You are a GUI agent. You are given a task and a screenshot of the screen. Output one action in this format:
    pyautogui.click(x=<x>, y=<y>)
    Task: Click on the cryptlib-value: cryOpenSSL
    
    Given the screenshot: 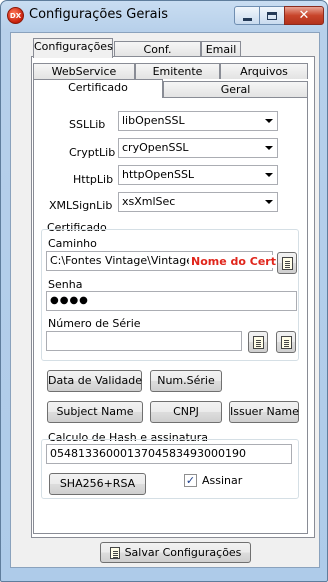 What is the action you would take?
    pyautogui.click(x=155, y=147)
    